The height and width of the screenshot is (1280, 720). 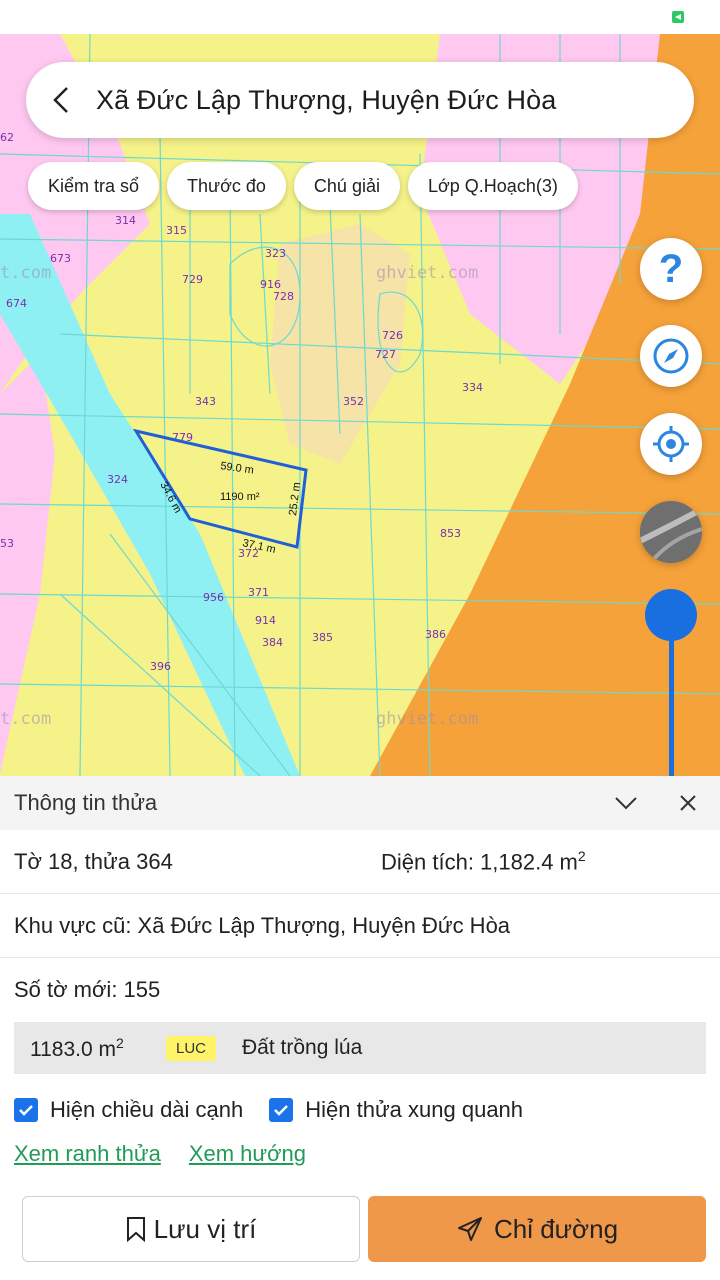 What do you see at coordinates (346, 186) in the screenshot?
I see `chip-legend: Chú giải` at bounding box center [346, 186].